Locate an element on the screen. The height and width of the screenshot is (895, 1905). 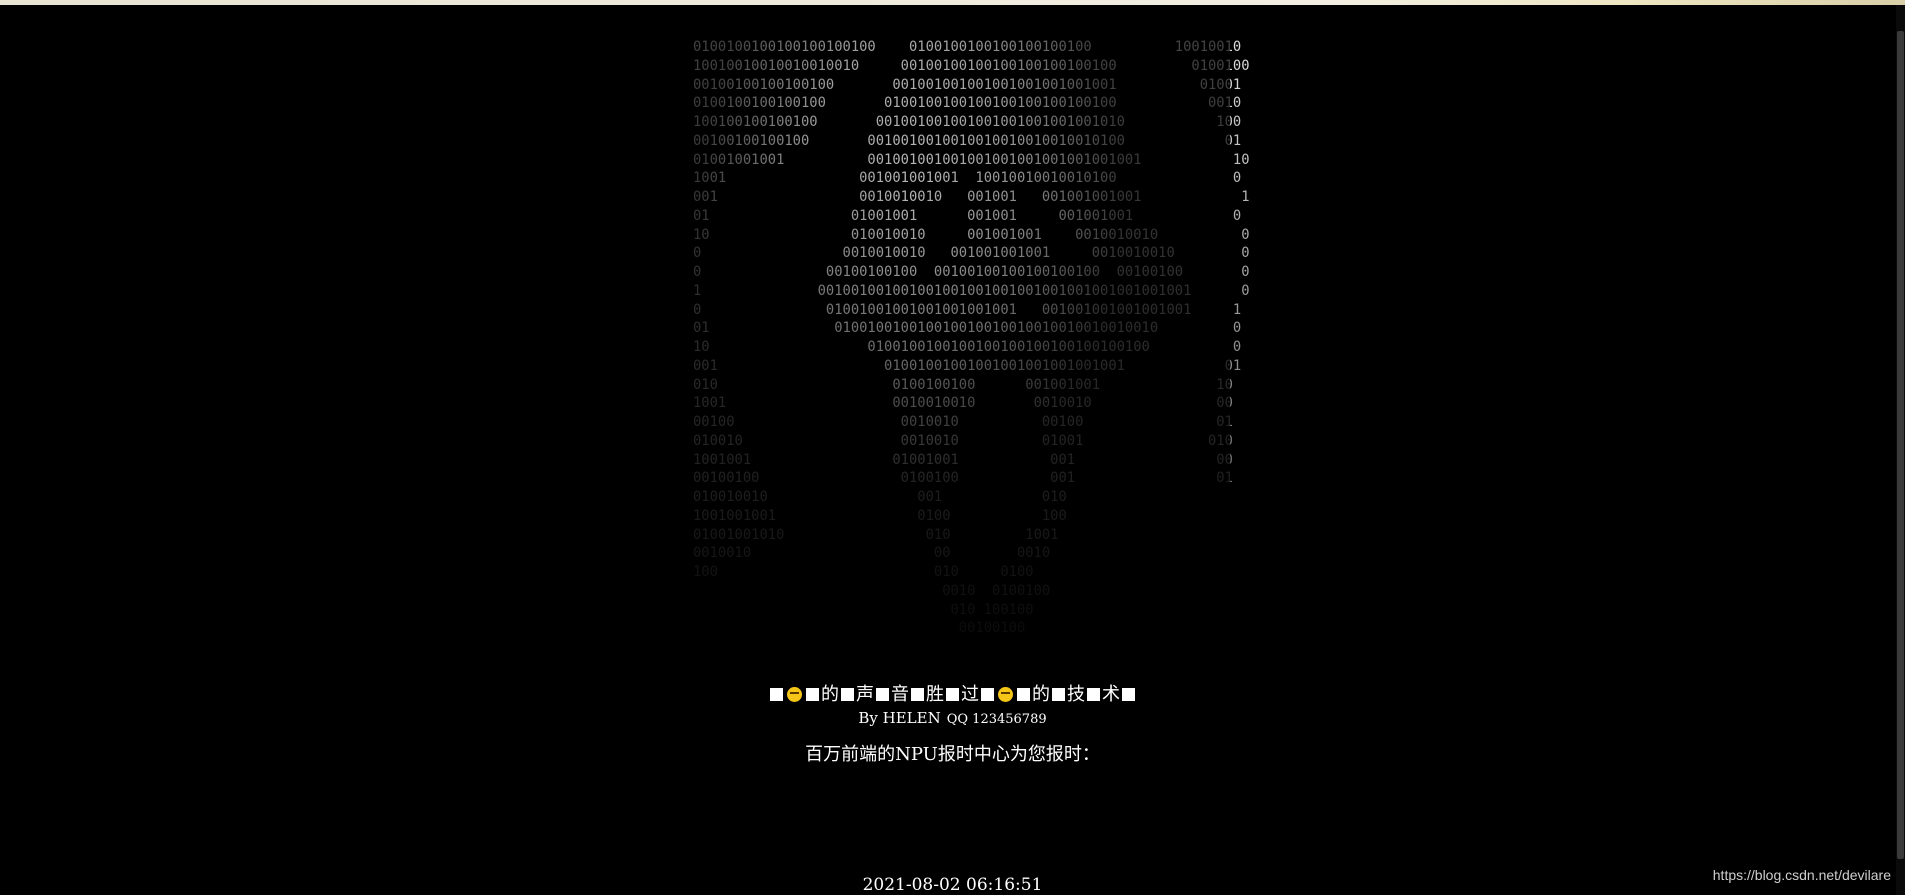
title-word: 技 is located at coordinates (1076, 694).